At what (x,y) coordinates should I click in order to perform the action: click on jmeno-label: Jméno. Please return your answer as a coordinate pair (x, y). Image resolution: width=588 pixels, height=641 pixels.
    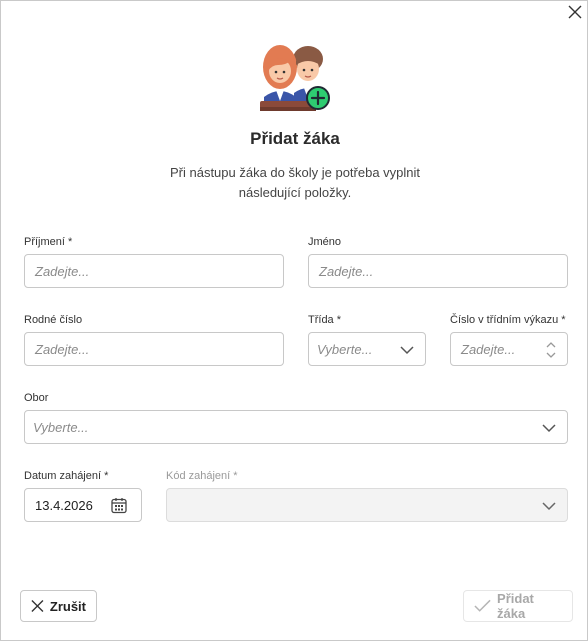
    Looking at the image, I should click on (325, 242).